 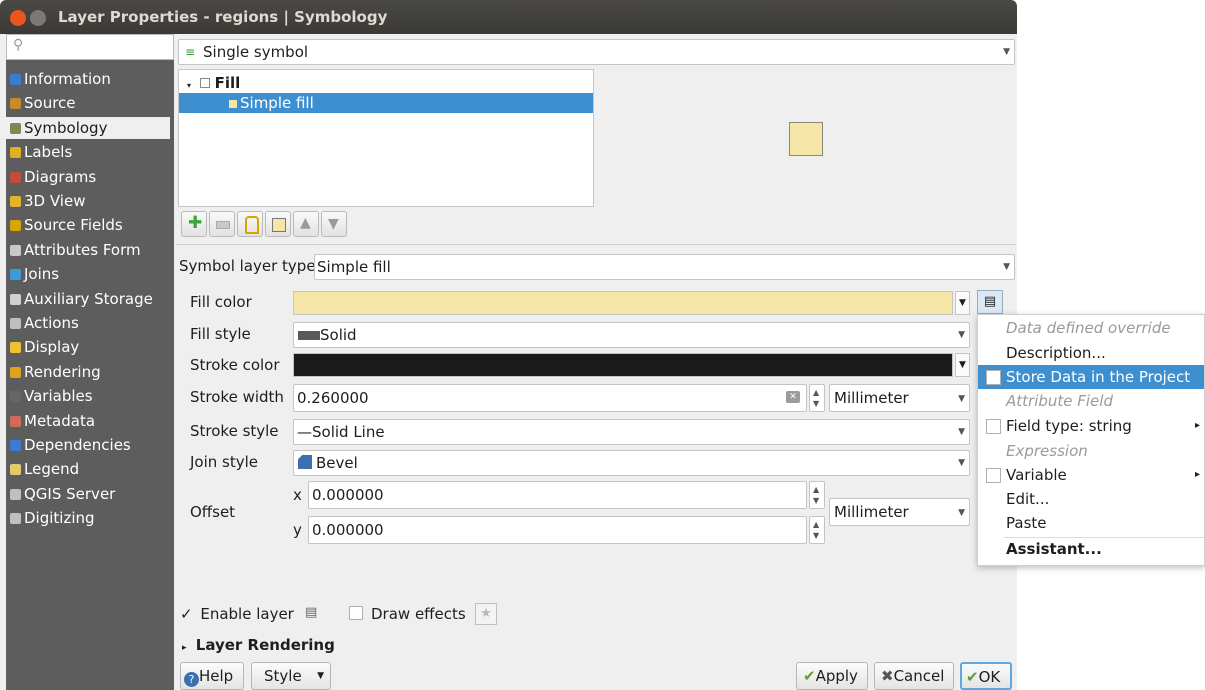 I want to click on close-window-button, so click(x=18, y=18).